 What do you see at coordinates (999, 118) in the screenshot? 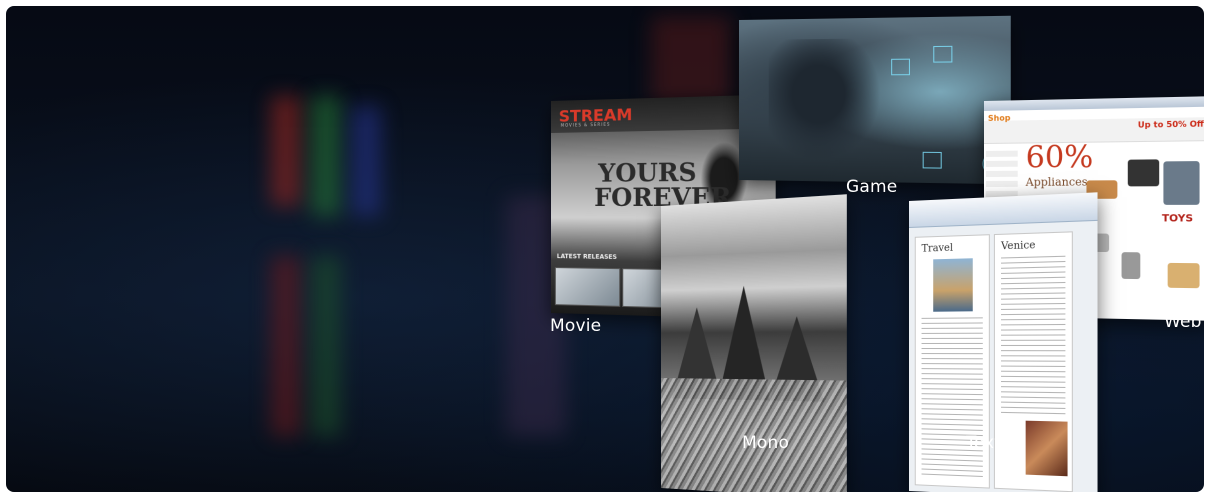
I see `web-shop-logo: Shop` at bounding box center [999, 118].